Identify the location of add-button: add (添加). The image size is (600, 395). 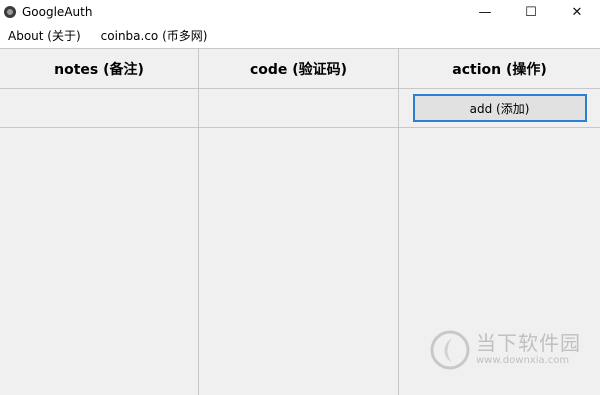
(499, 108).